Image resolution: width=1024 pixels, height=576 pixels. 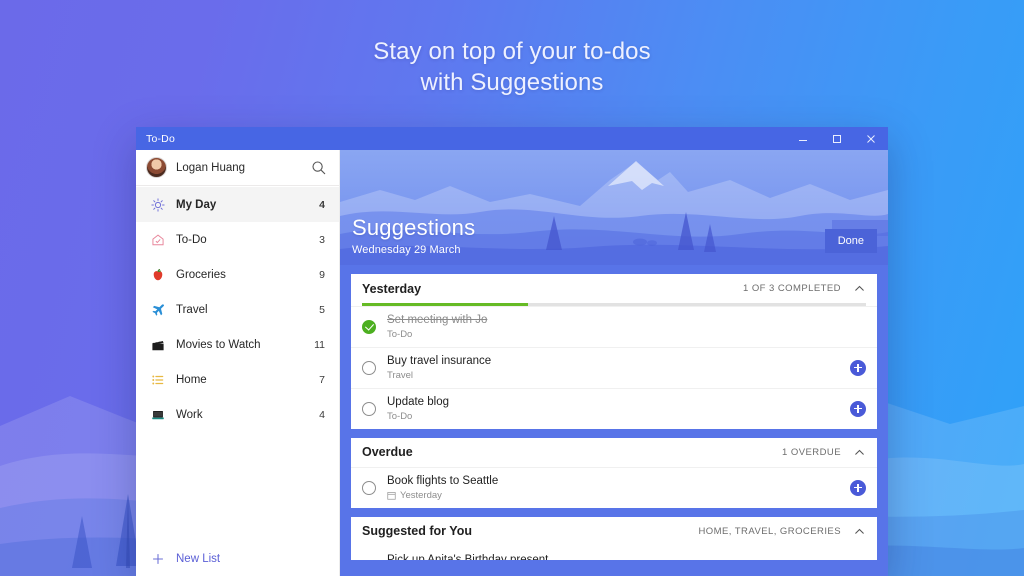 What do you see at coordinates (792, 288) in the screenshot?
I see `card-meta: 1 OF 3 COMPLETED` at bounding box center [792, 288].